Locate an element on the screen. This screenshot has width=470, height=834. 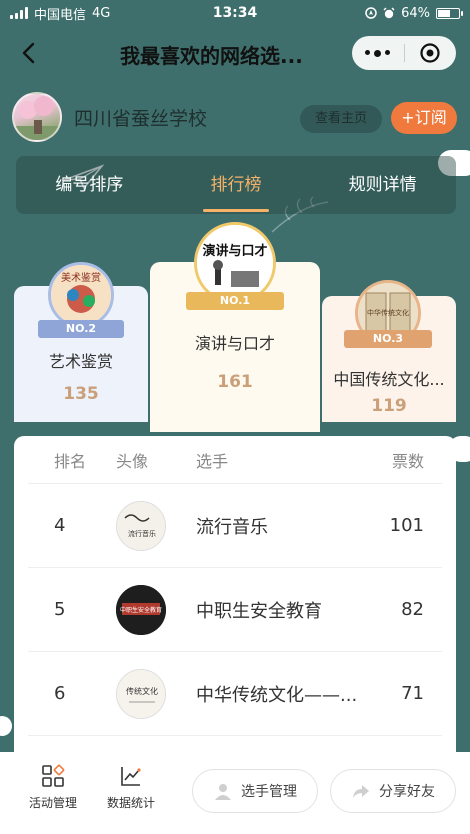
row-avatar-image: 中职生安全教育 is located at coordinates (141, 609).